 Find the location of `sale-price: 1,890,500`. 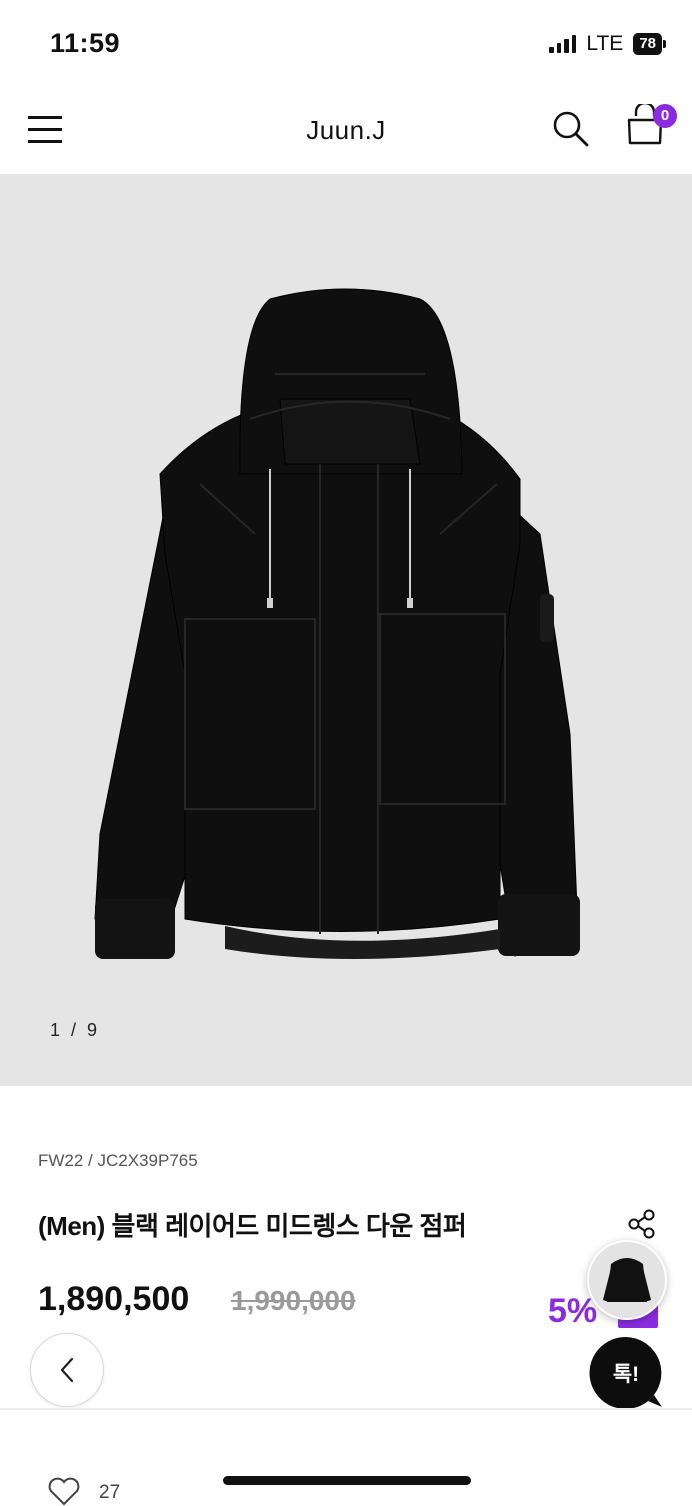

sale-price: 1,890,500 is located at coordinates (114, 1299).